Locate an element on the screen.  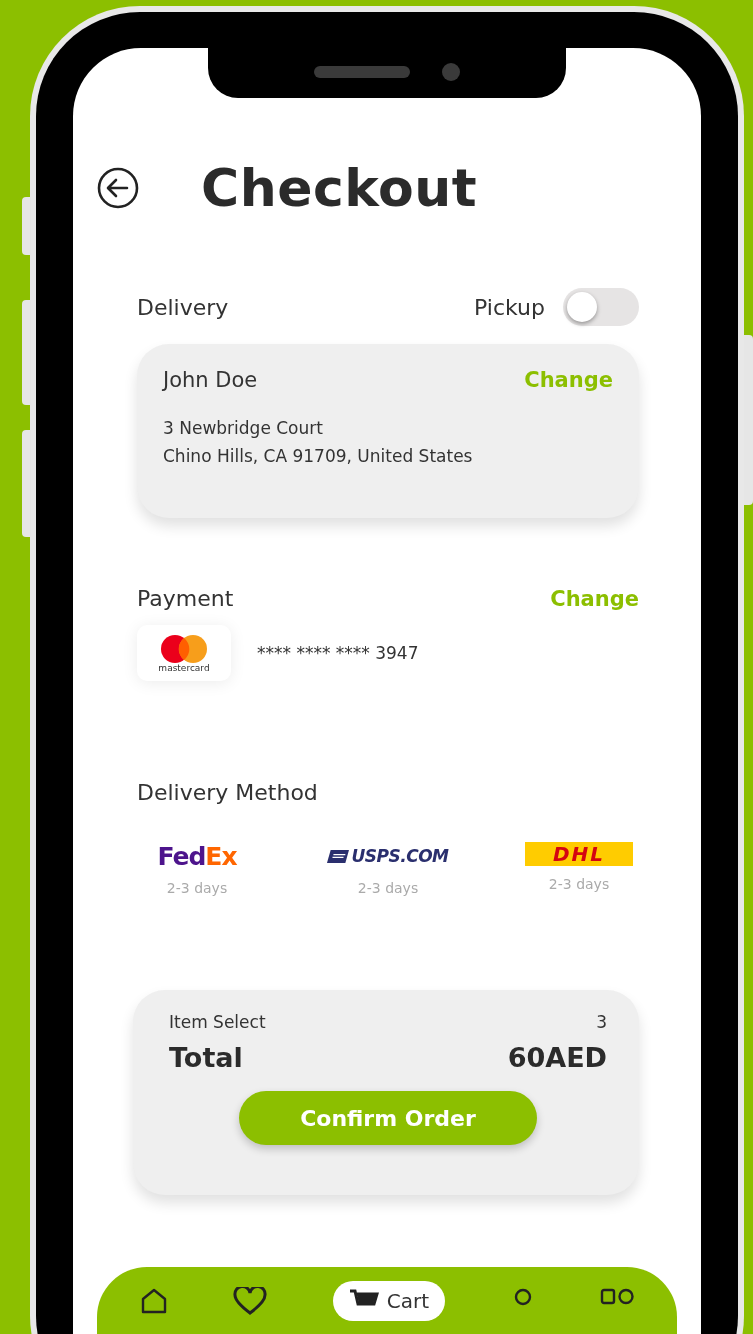
recipient-name: John Doe is located at coordinates (210, 380).